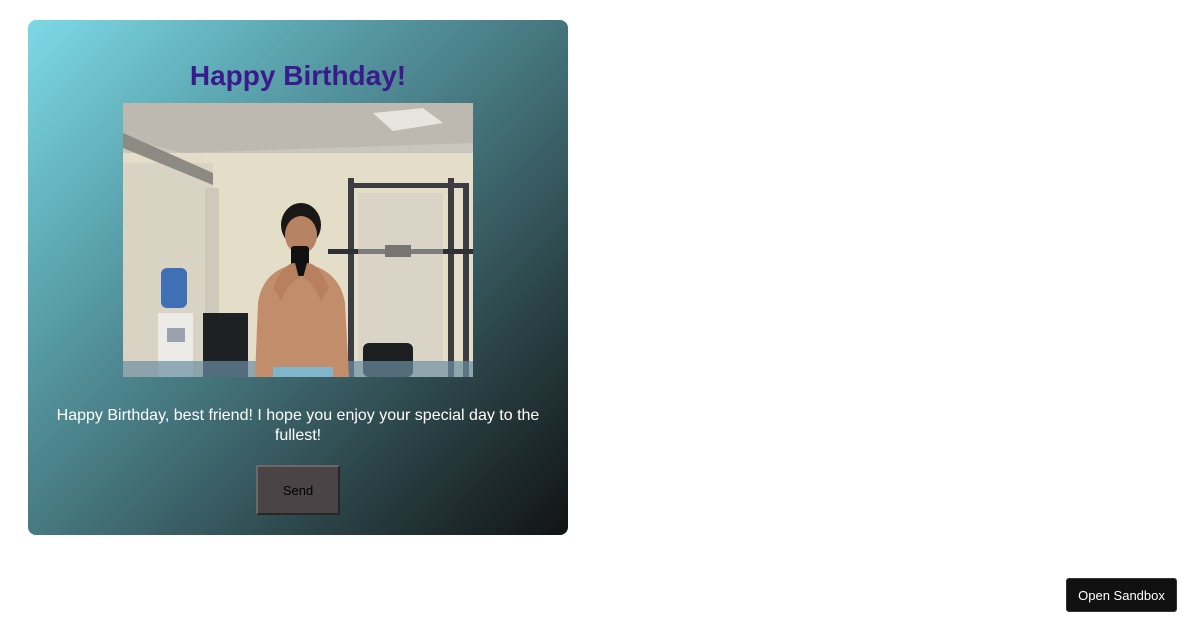 Image resolution: width=1200 pixels, height=630 pixels. Describe the element at coordinates (298, 240) in the screenshot. I see `card-photo` at that location.